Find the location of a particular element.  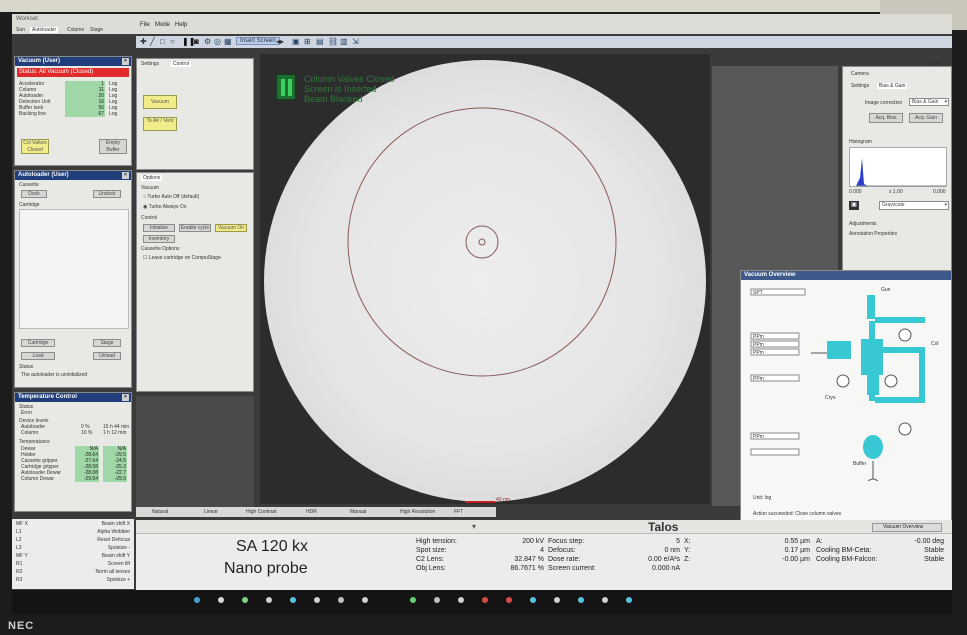

load-button: Load is located at coordinates (38, 356).